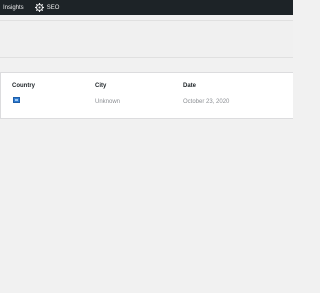 The height and width of the screenshot is (293, 320). I want to click on insights-menu-item: Insights, so click(13, 7).